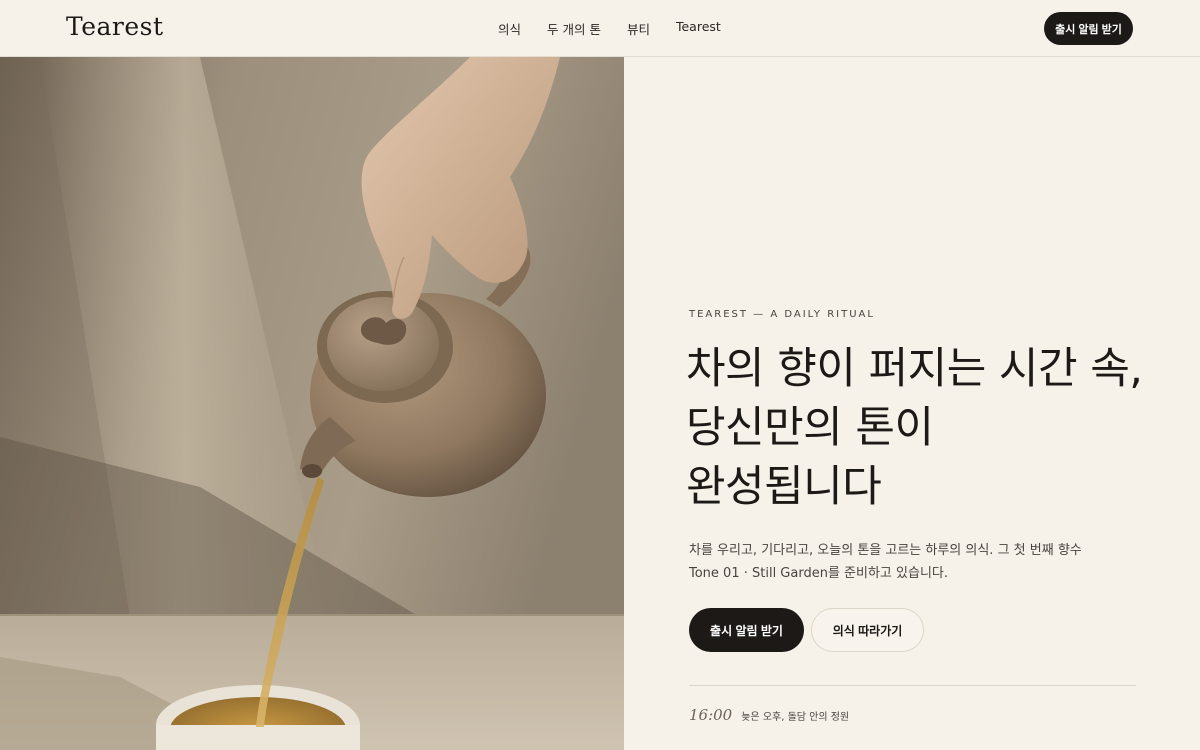 The height and width of the screenshot is (750, 1200). Describe the element at coordinates (912, 685) in the screenshot. I see `divider` at that location.